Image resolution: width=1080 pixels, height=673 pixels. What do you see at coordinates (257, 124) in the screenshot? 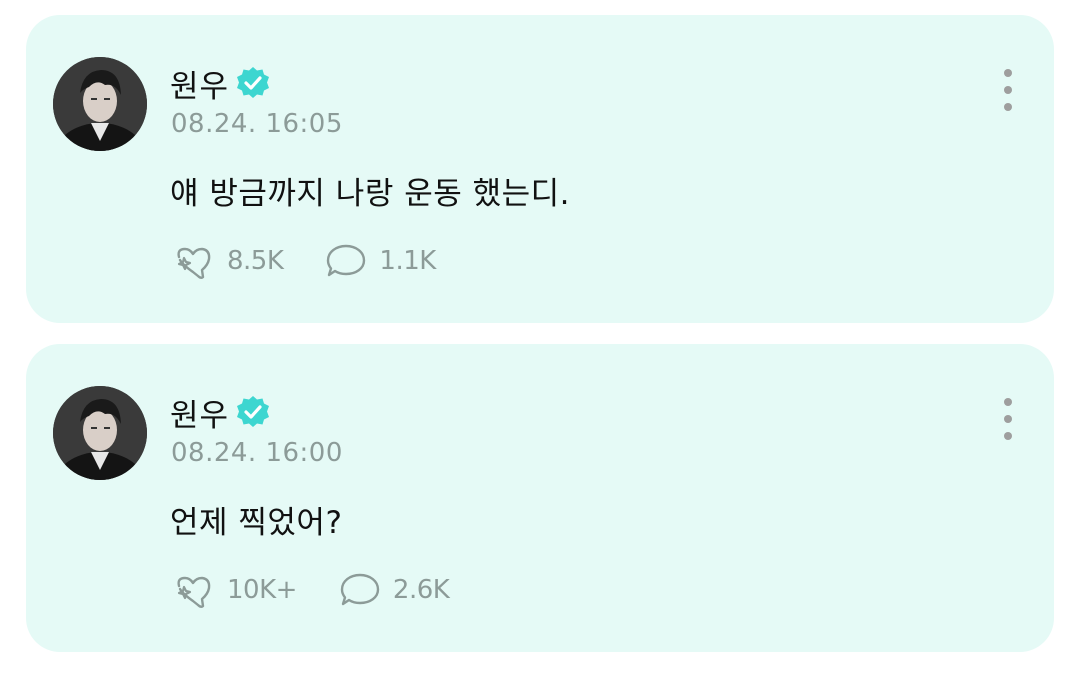
I see `post-timestamp: 08.24. 16:05` at bounding box center [257, 124].